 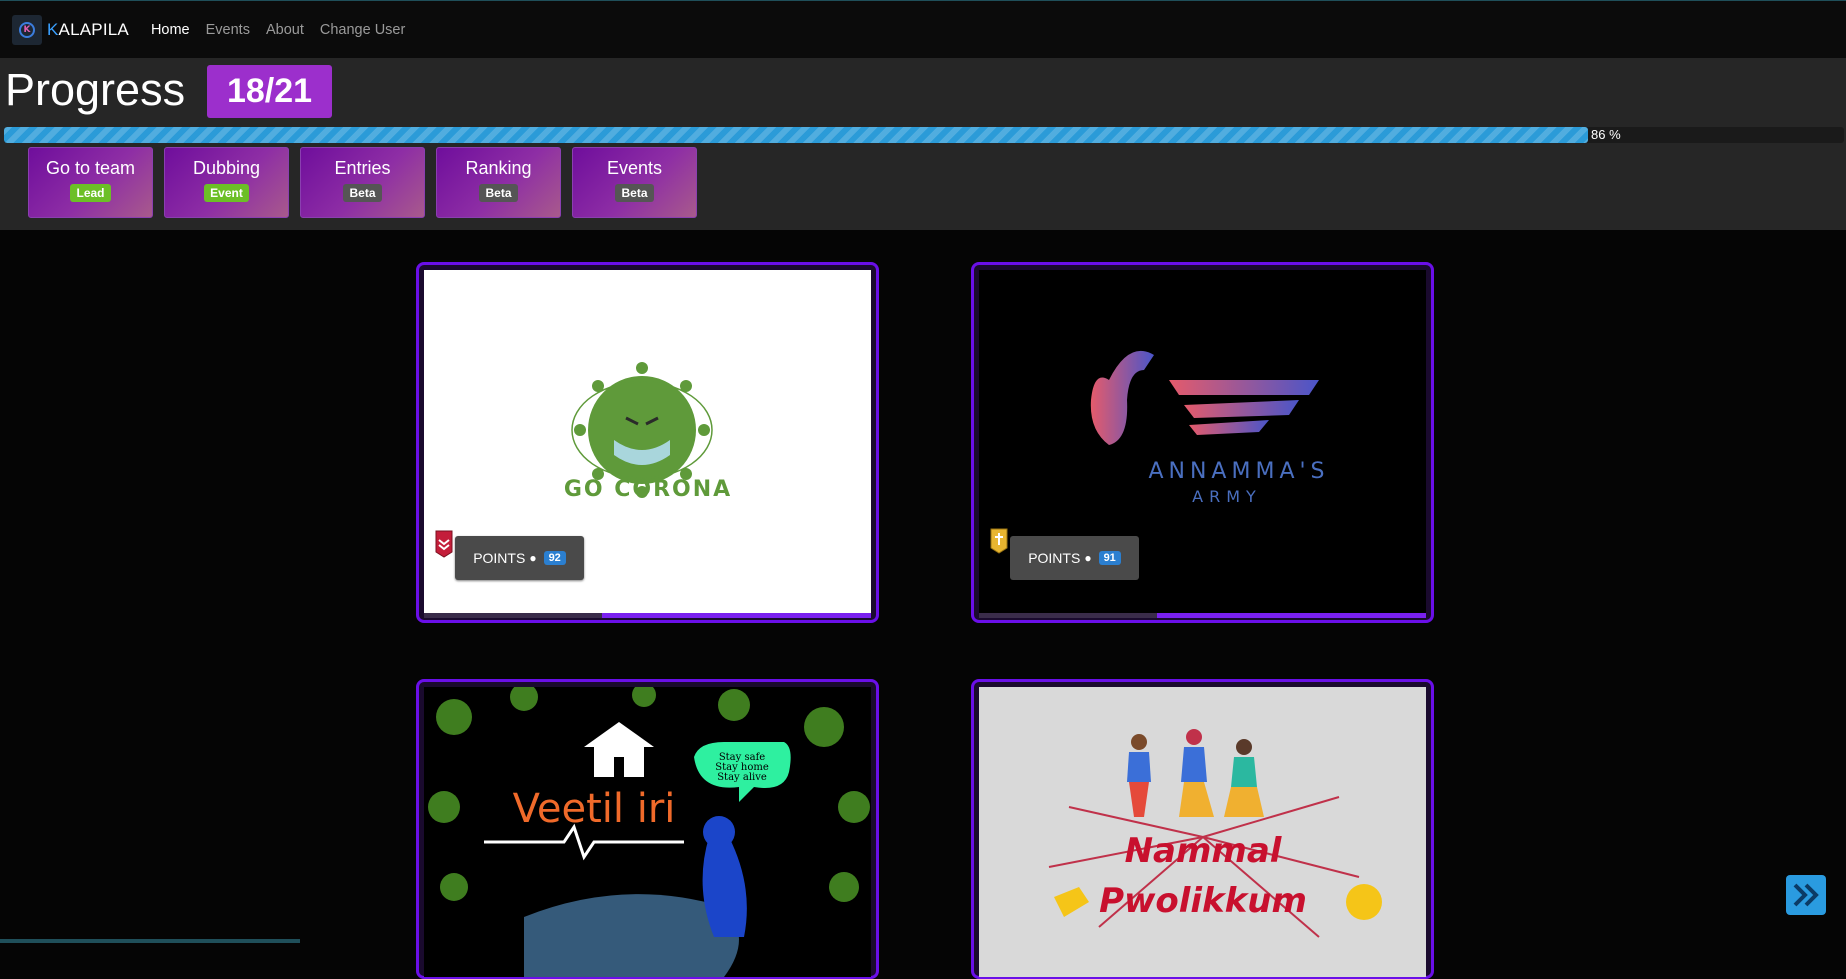 What do you see at coordinates (923, 29) in the screenshot?
I see `navbar: K KALAPILA Home Events About Change User` at bounding box center [923, 29].